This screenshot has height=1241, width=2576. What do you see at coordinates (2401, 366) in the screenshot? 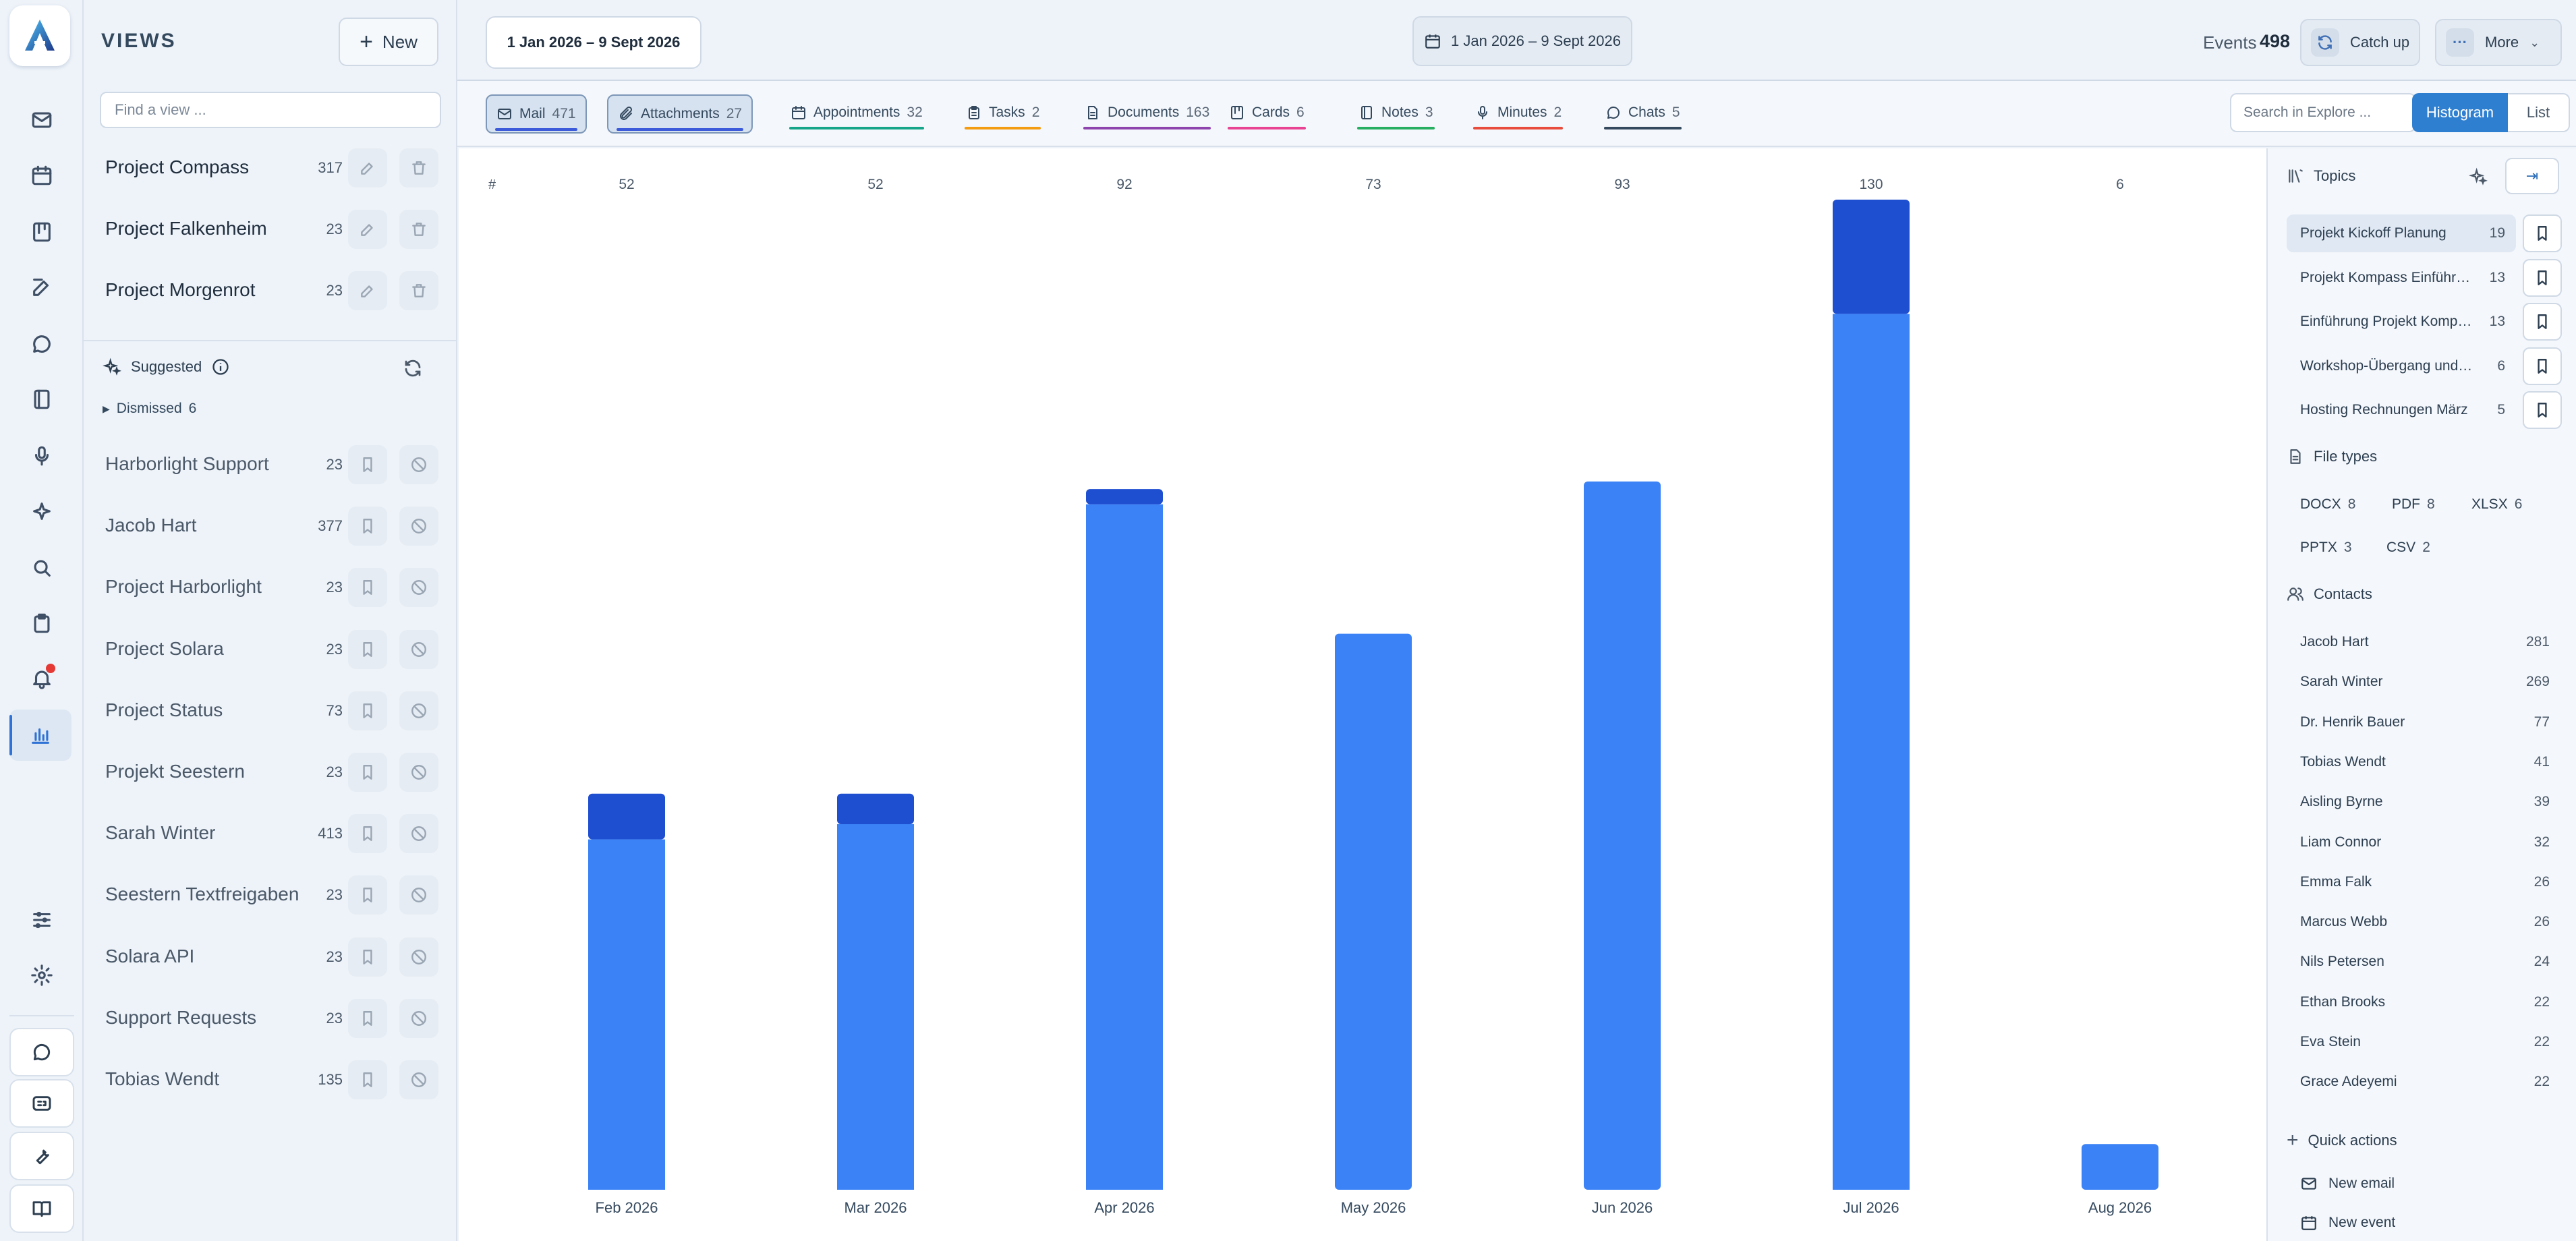
I see `topic-item: Workshop-Übergang und Abschluss 6` at bounding box center [2401, 366].